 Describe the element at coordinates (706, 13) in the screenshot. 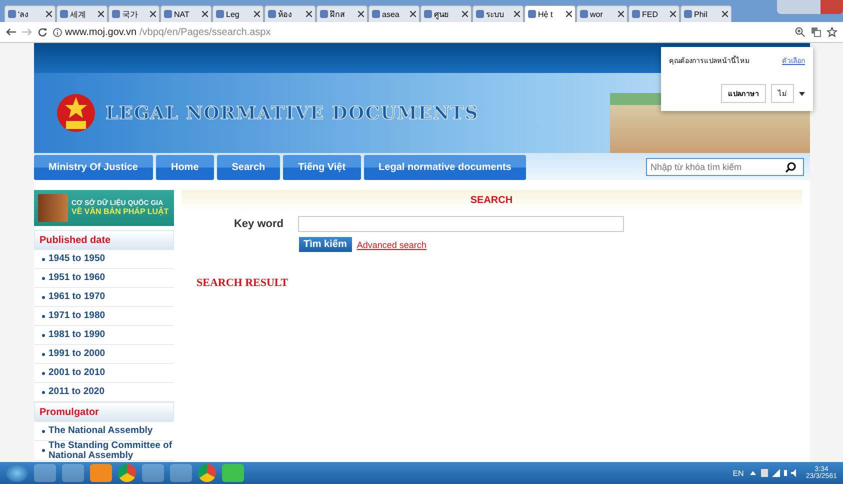

I see `browser-tab: Phil` at that location.